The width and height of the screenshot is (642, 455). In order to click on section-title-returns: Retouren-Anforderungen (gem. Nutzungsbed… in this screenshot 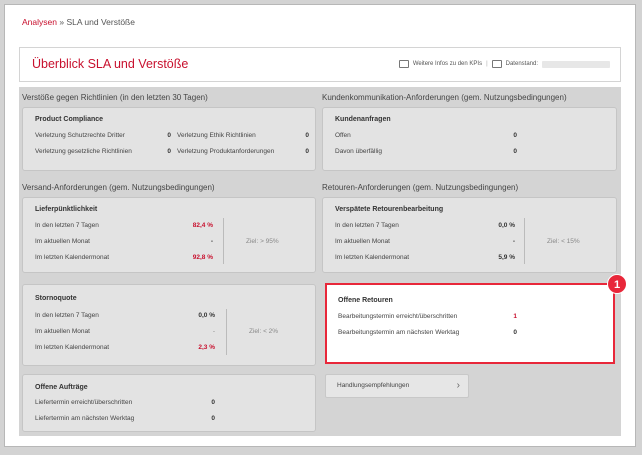, I will do `click(420, 187)`.